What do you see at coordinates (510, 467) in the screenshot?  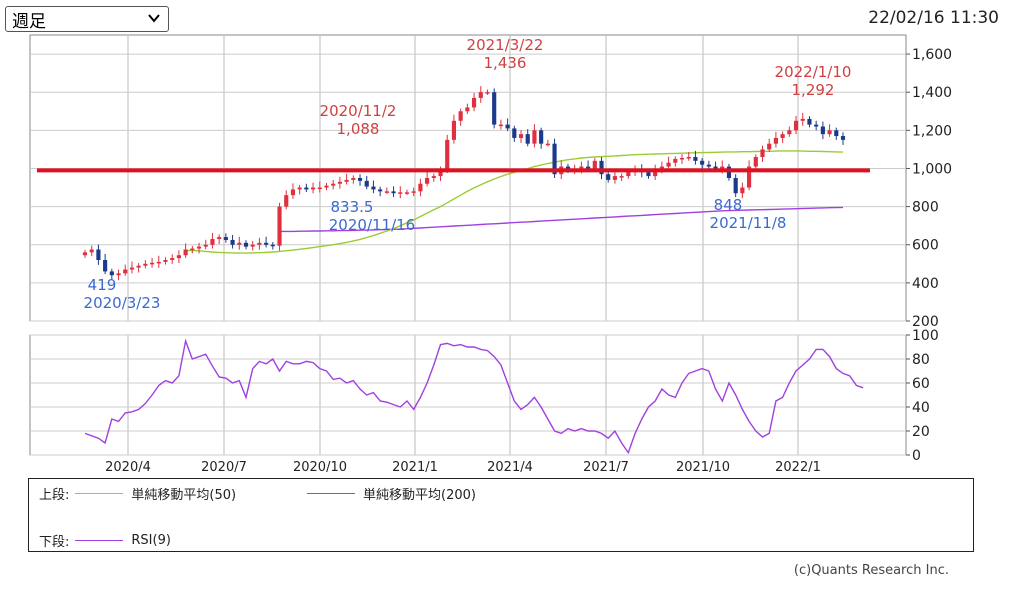 I see `x-tick-label: 2021/4` at bounding box center [510, 467].